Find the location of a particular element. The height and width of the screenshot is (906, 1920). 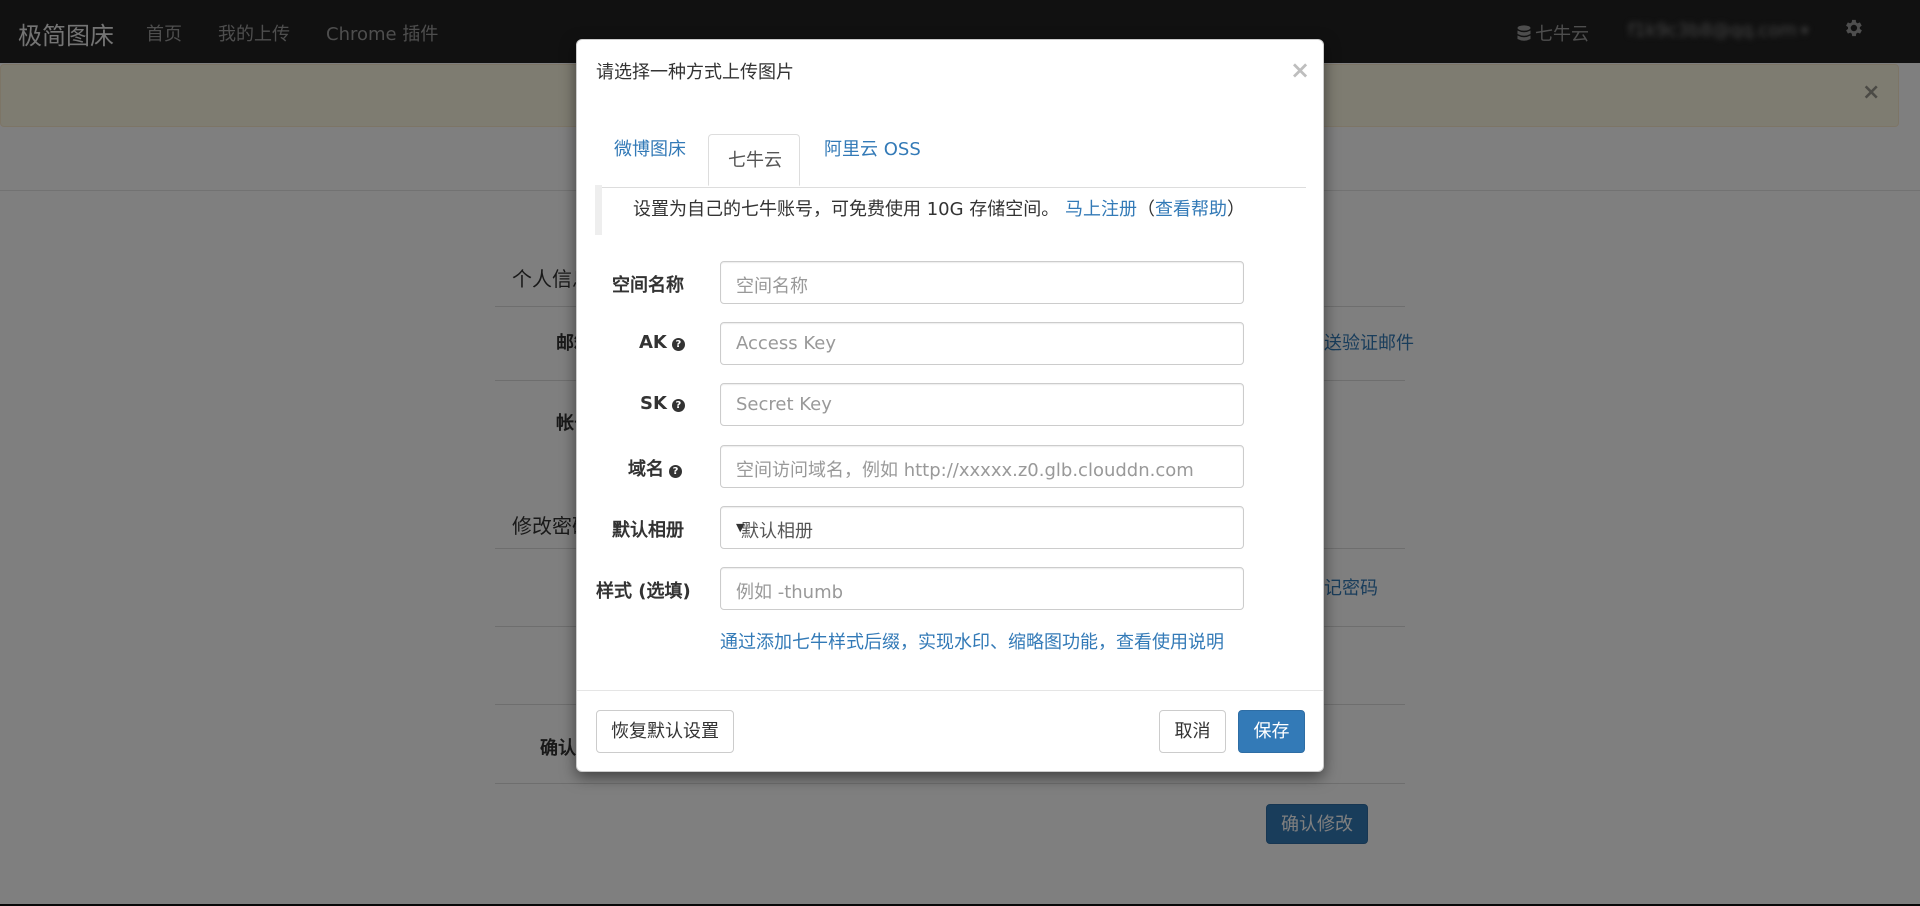

style-label: 样式 (选填) is located at coordinates (643, 591).